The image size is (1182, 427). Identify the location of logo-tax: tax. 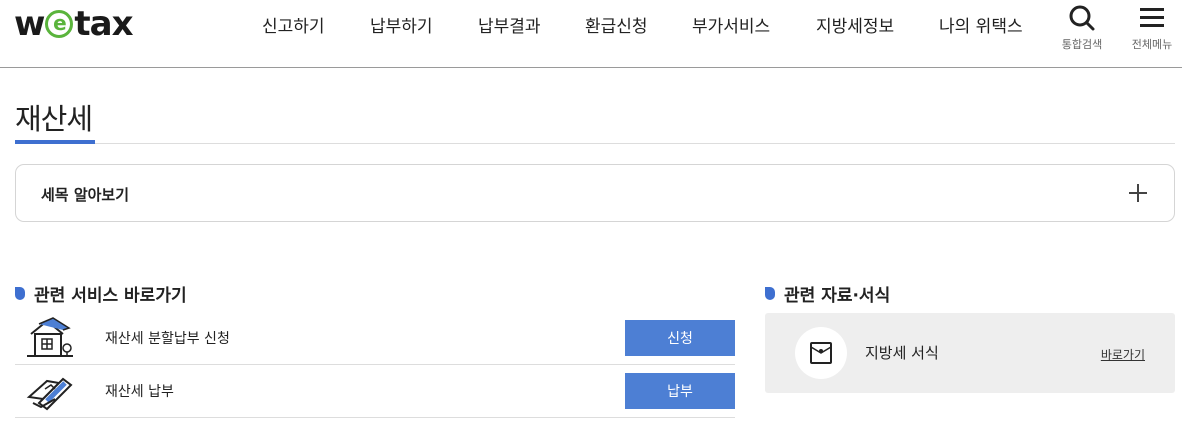
(103, 24).